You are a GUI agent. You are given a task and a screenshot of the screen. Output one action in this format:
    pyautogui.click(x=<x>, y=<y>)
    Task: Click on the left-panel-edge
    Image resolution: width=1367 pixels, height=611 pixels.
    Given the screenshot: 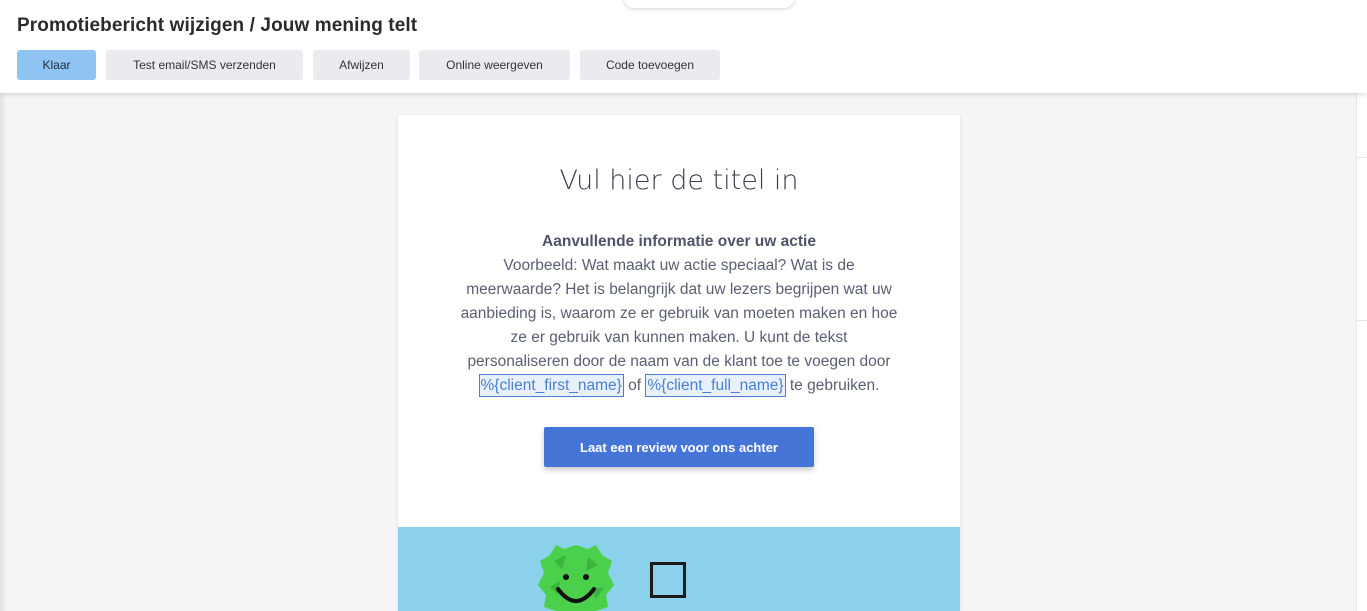 What is the action you would take?
    pyautogui.click(x=3, y=352)
    